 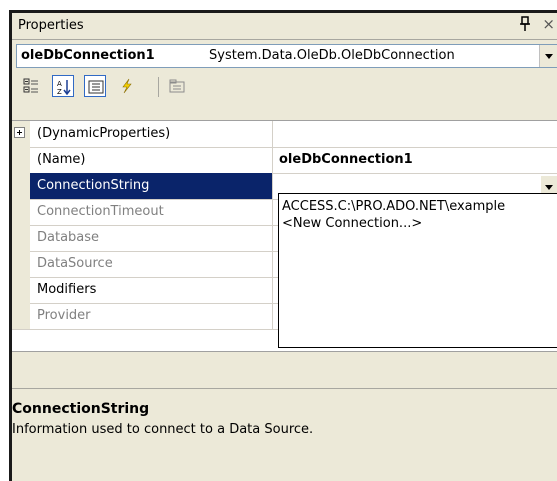 What do you see at coordinates (415, 134) in the screenshot?
I see `property-value` at bounding box center [415, 134].